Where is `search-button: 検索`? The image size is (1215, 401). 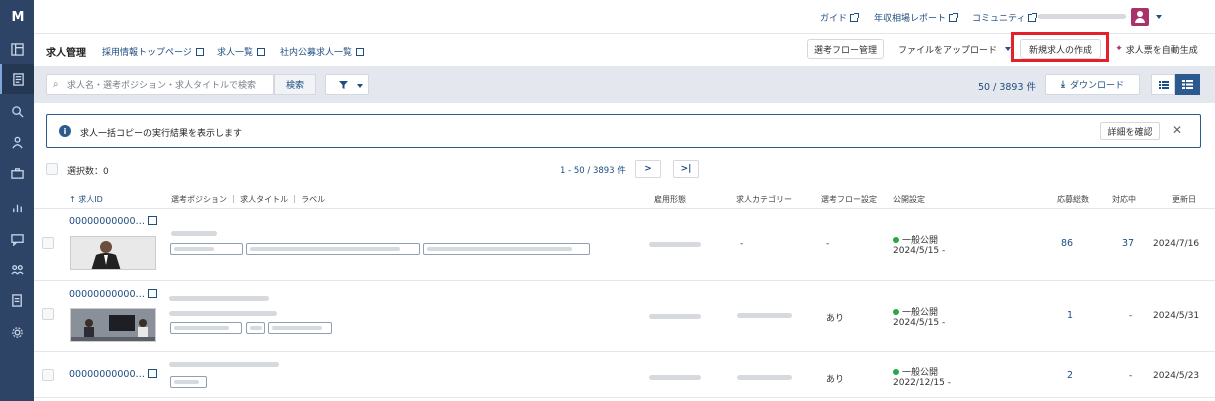
search-button: 検索 is located at coordinates (295, 84).